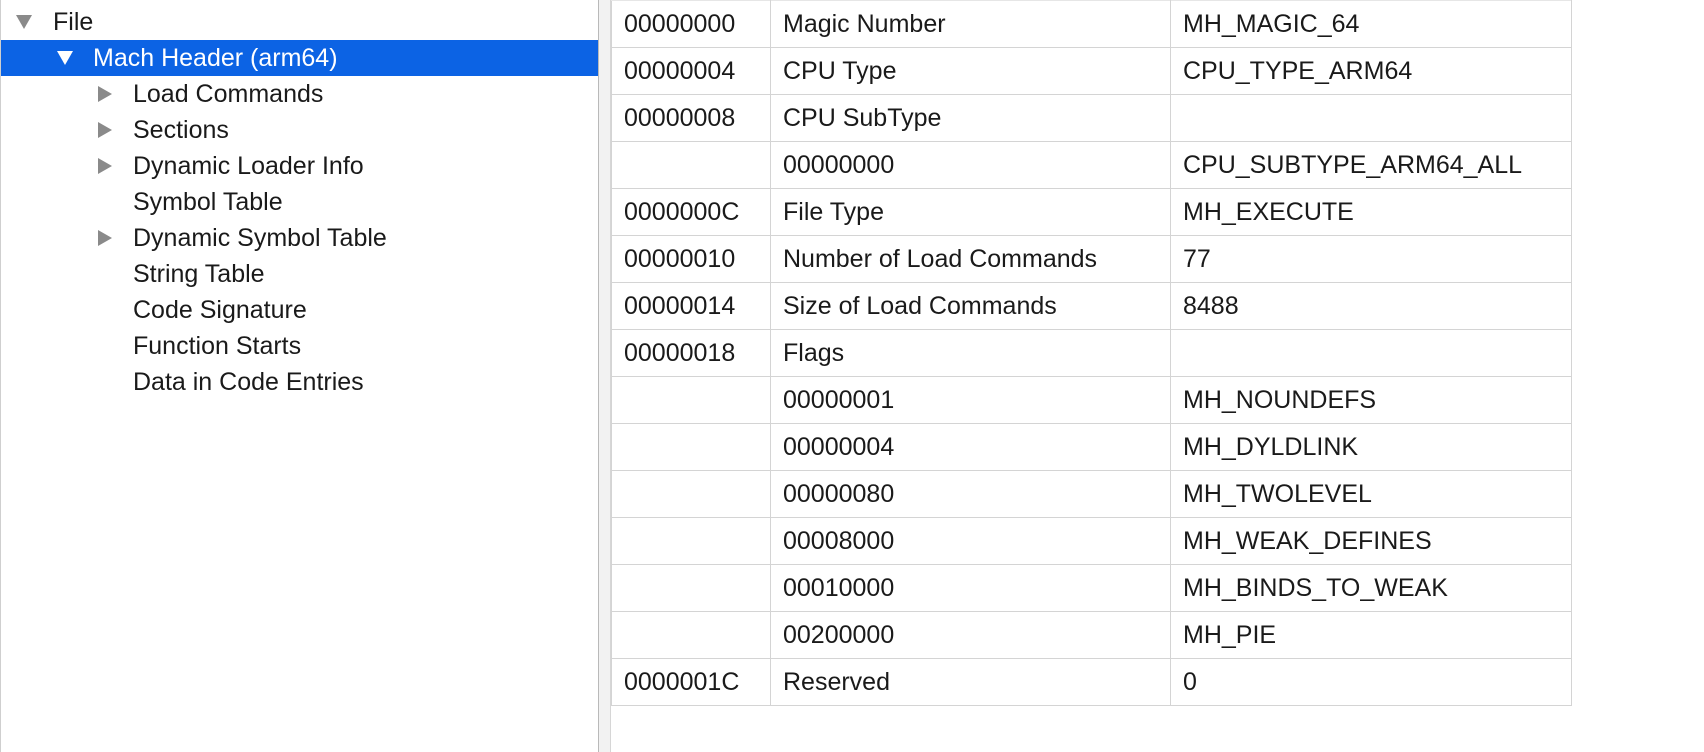 This screenshot has width=1704, height=752. What do you see at coordinates (1371, 165) in the screenshot?
I see `description-cell: CPU_SUBTYPE_ARM64_ALL` at bounding box center [1371, 165].